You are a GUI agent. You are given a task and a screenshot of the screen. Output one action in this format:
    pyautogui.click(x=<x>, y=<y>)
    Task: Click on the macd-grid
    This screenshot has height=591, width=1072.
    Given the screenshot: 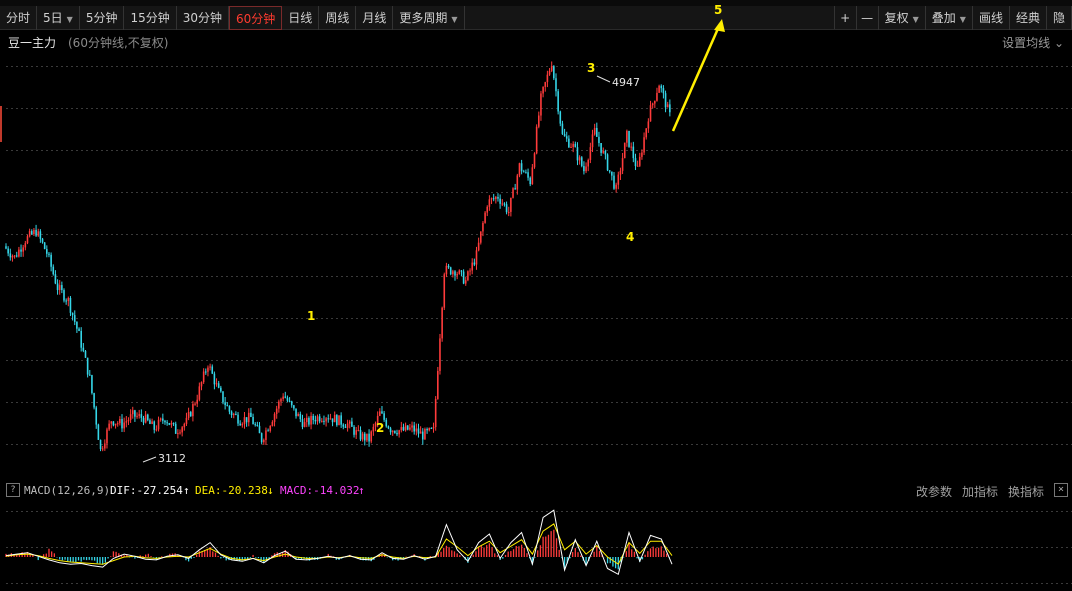 What is the action you would take?
    pyautogui.click(x=539, y=547)
    